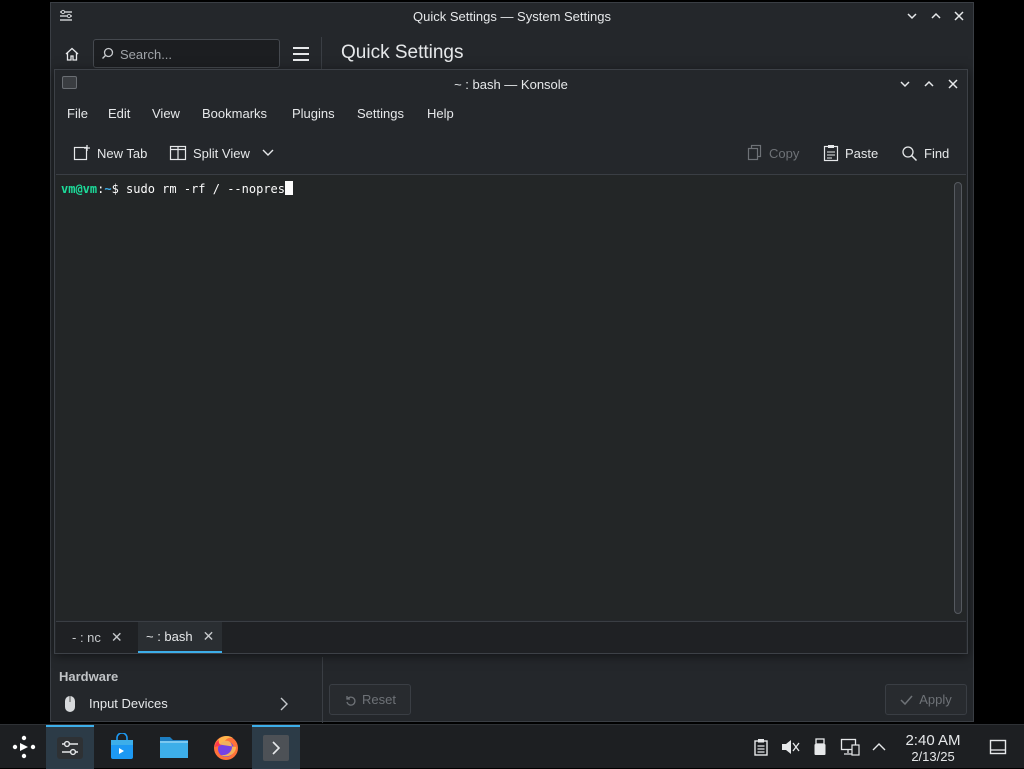 The width and height of the screenshot is (1024, 769). I want to click on discover-icon, so click(122, 746).